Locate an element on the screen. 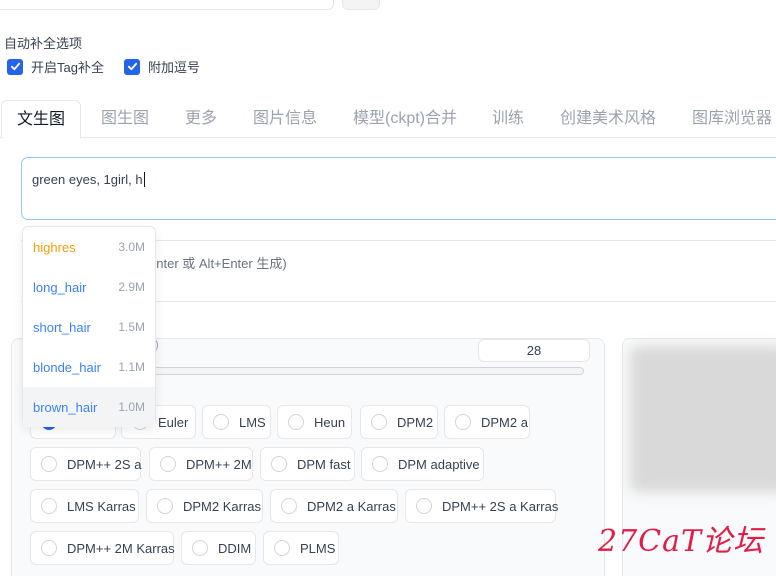 The height and width of the screenshot is (576, 776). suggestion-name: long_hair is located at coordinates (60, 287).